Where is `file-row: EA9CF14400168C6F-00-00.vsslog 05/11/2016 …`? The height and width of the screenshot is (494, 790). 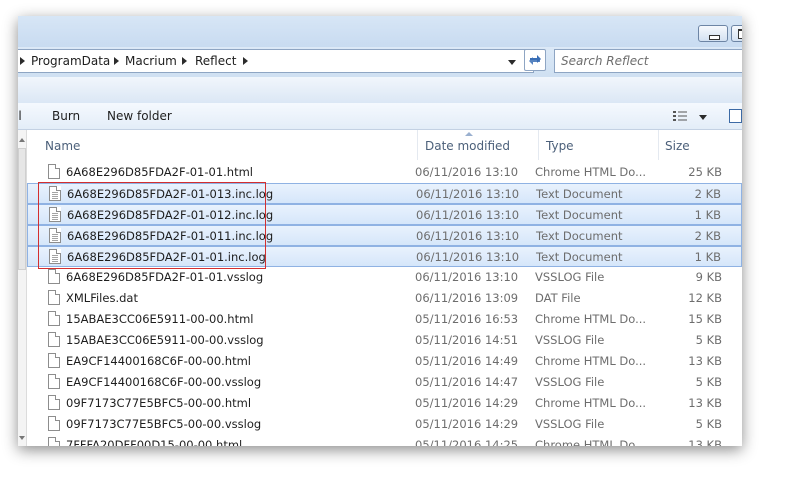 file-row: EA9CF14400168C6F-00-00.vsslog 05/11/2016 … is located at coordinates (384, 382).